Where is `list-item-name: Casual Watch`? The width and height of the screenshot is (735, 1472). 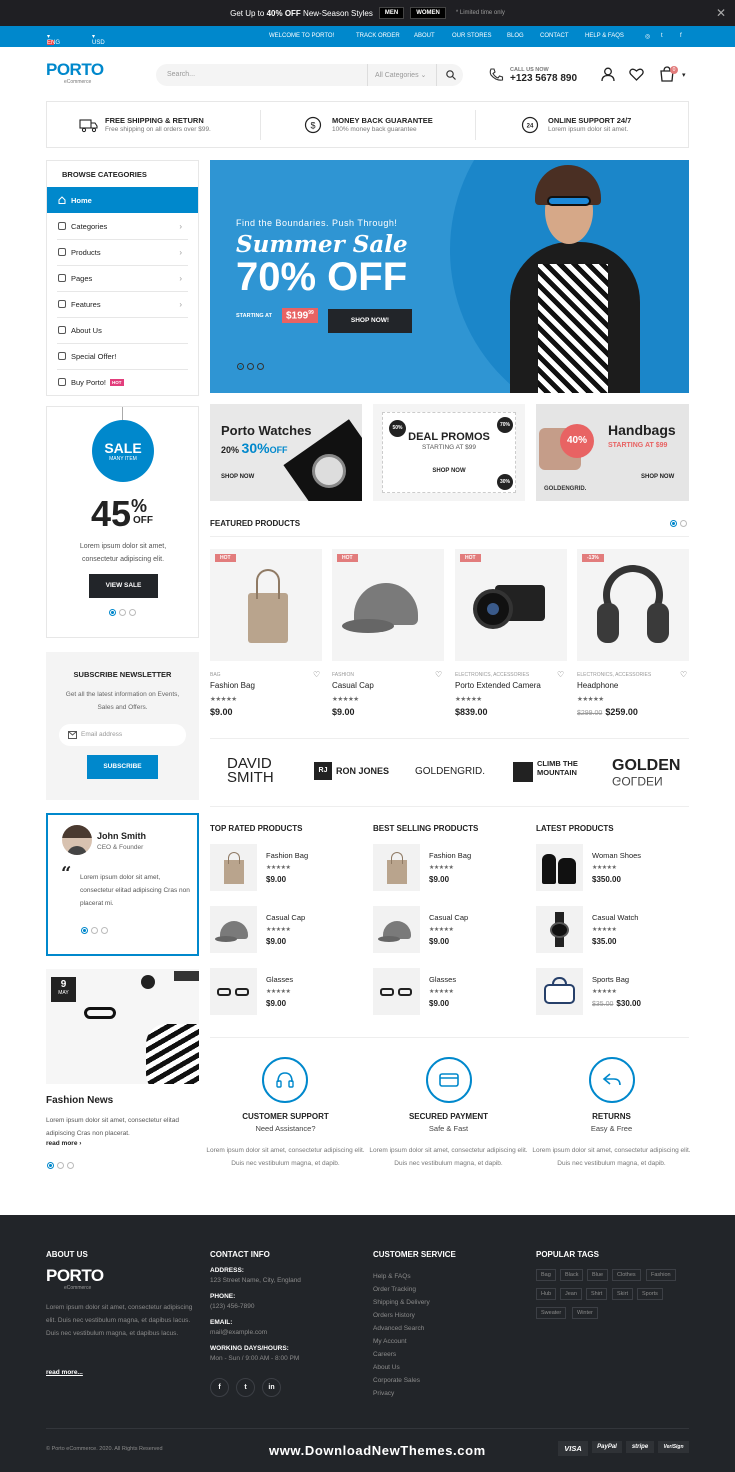
list-item-name: Casual Watch is located at coordinates (615, 917).